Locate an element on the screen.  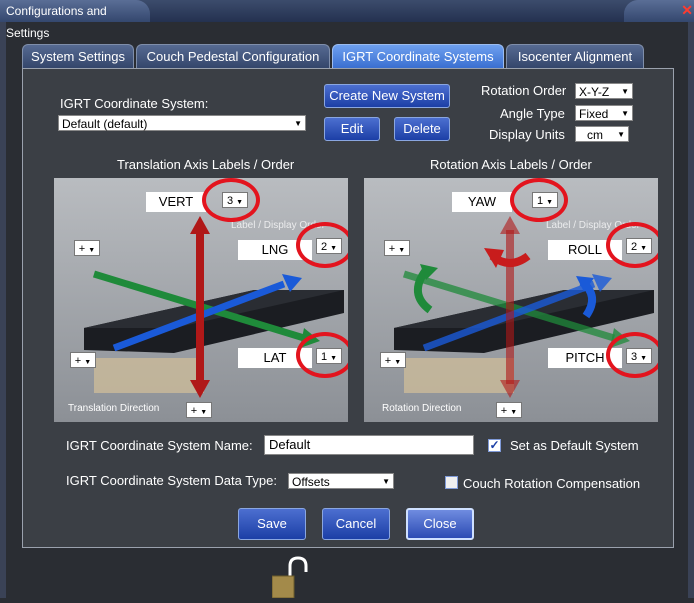
translation-sign-select-3: + ▼ is located at coordinates (199, 410).